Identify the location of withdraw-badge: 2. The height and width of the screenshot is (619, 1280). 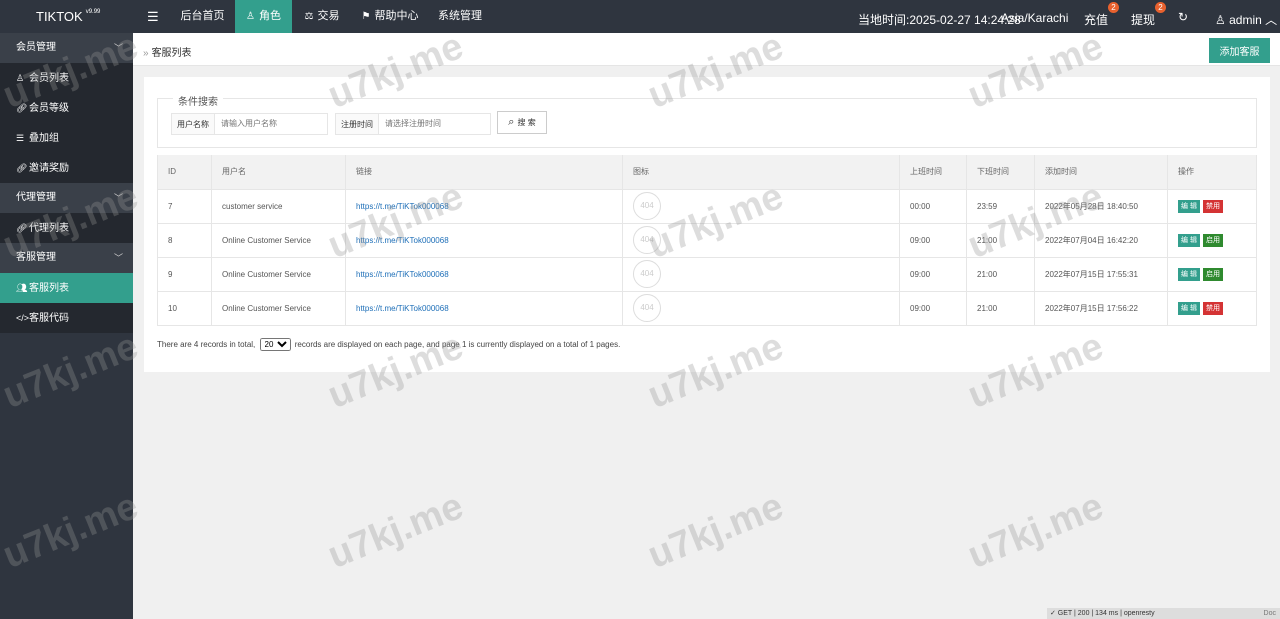
(1160, 7).